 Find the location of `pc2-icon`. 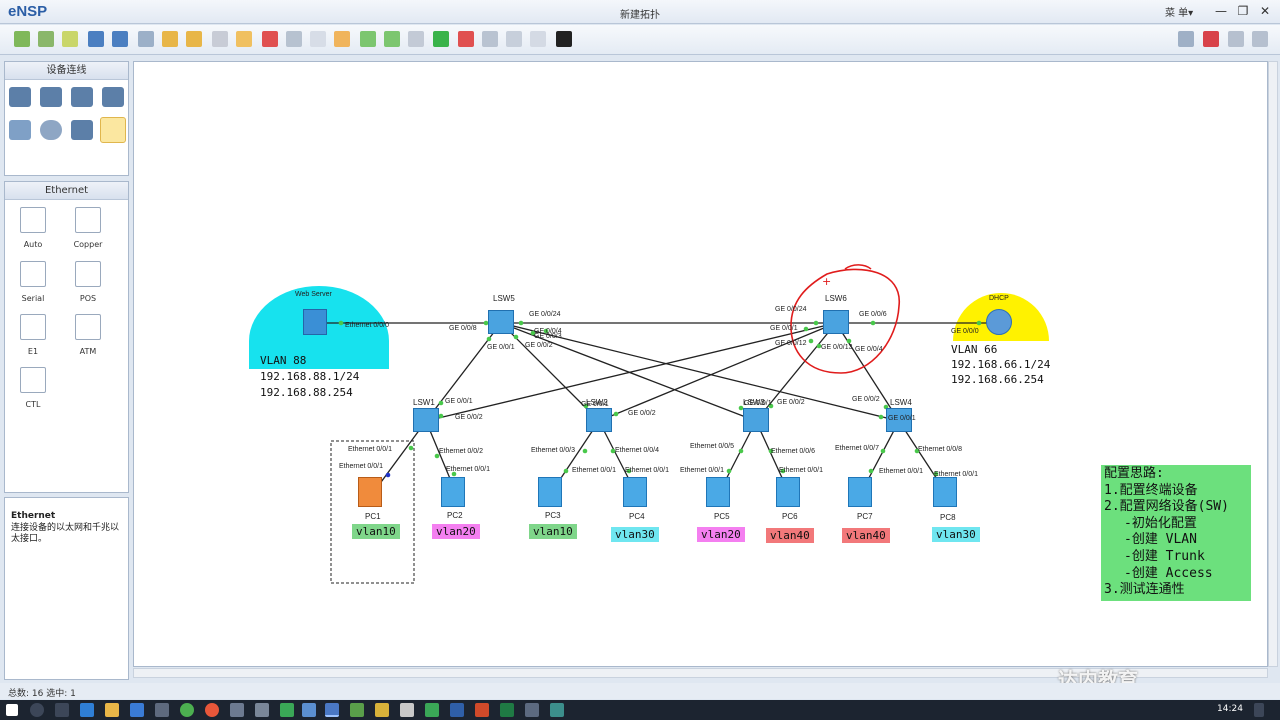

pc2-icon is located at coordinates (453, 492).